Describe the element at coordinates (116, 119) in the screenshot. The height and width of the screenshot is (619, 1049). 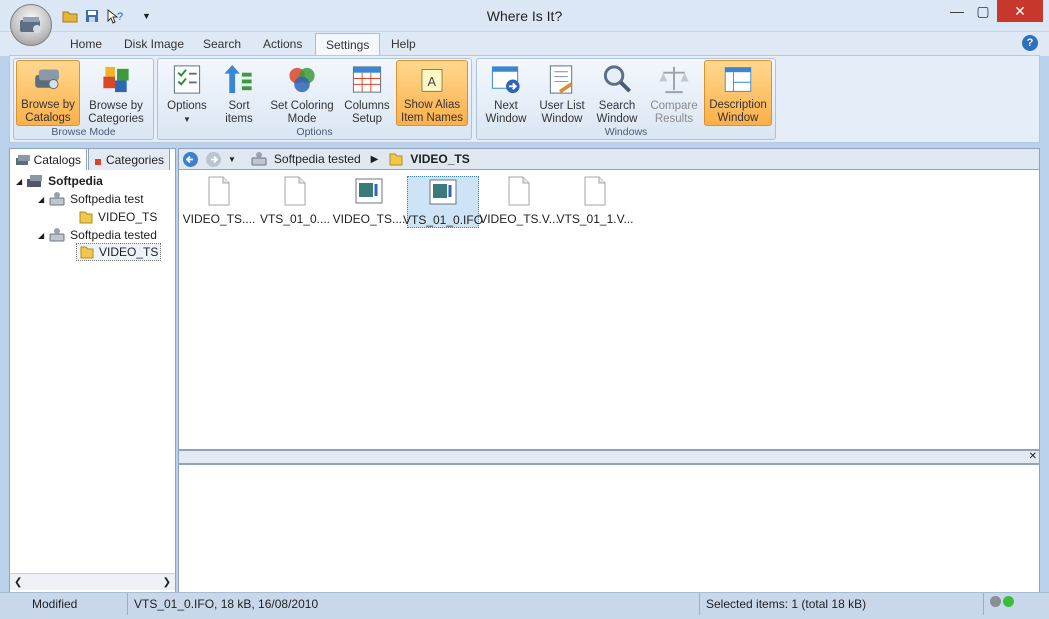
I see `button-label-line: Categories` at that location.